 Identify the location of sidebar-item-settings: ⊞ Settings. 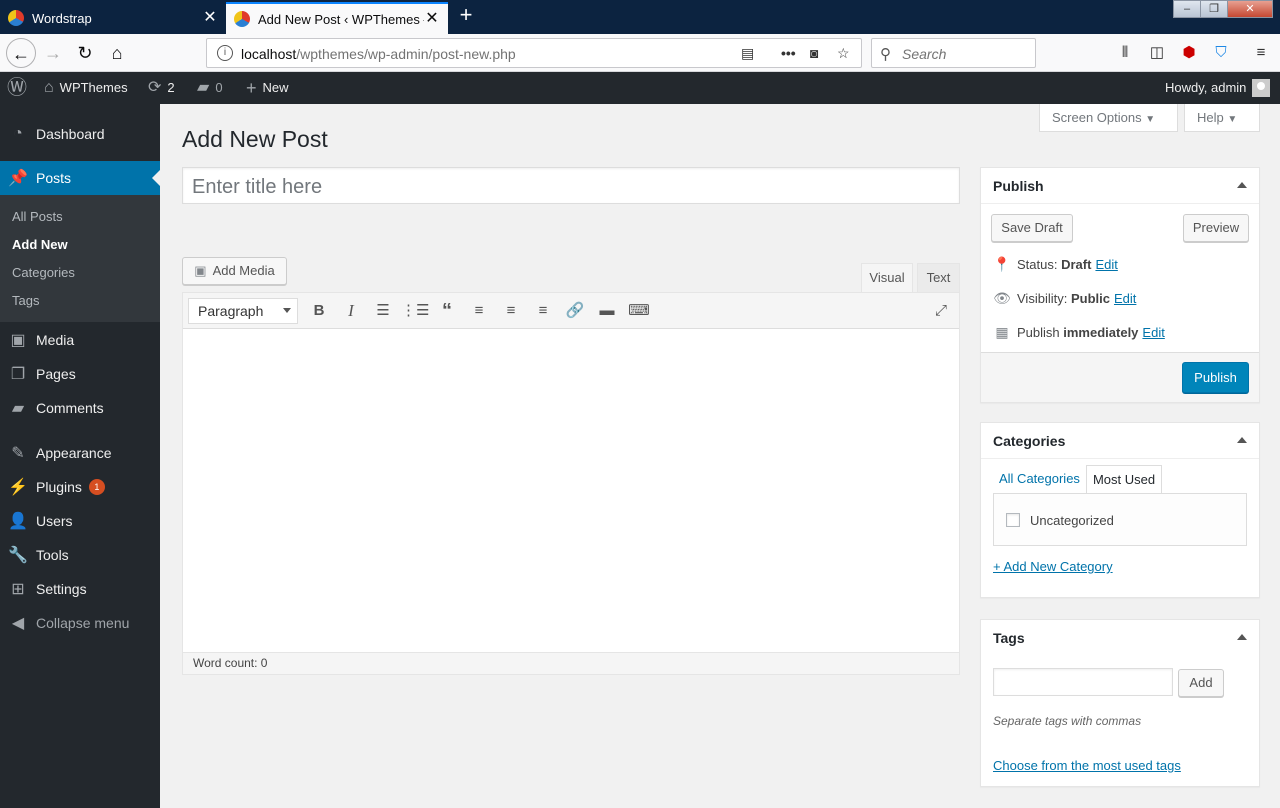
(80, 589).